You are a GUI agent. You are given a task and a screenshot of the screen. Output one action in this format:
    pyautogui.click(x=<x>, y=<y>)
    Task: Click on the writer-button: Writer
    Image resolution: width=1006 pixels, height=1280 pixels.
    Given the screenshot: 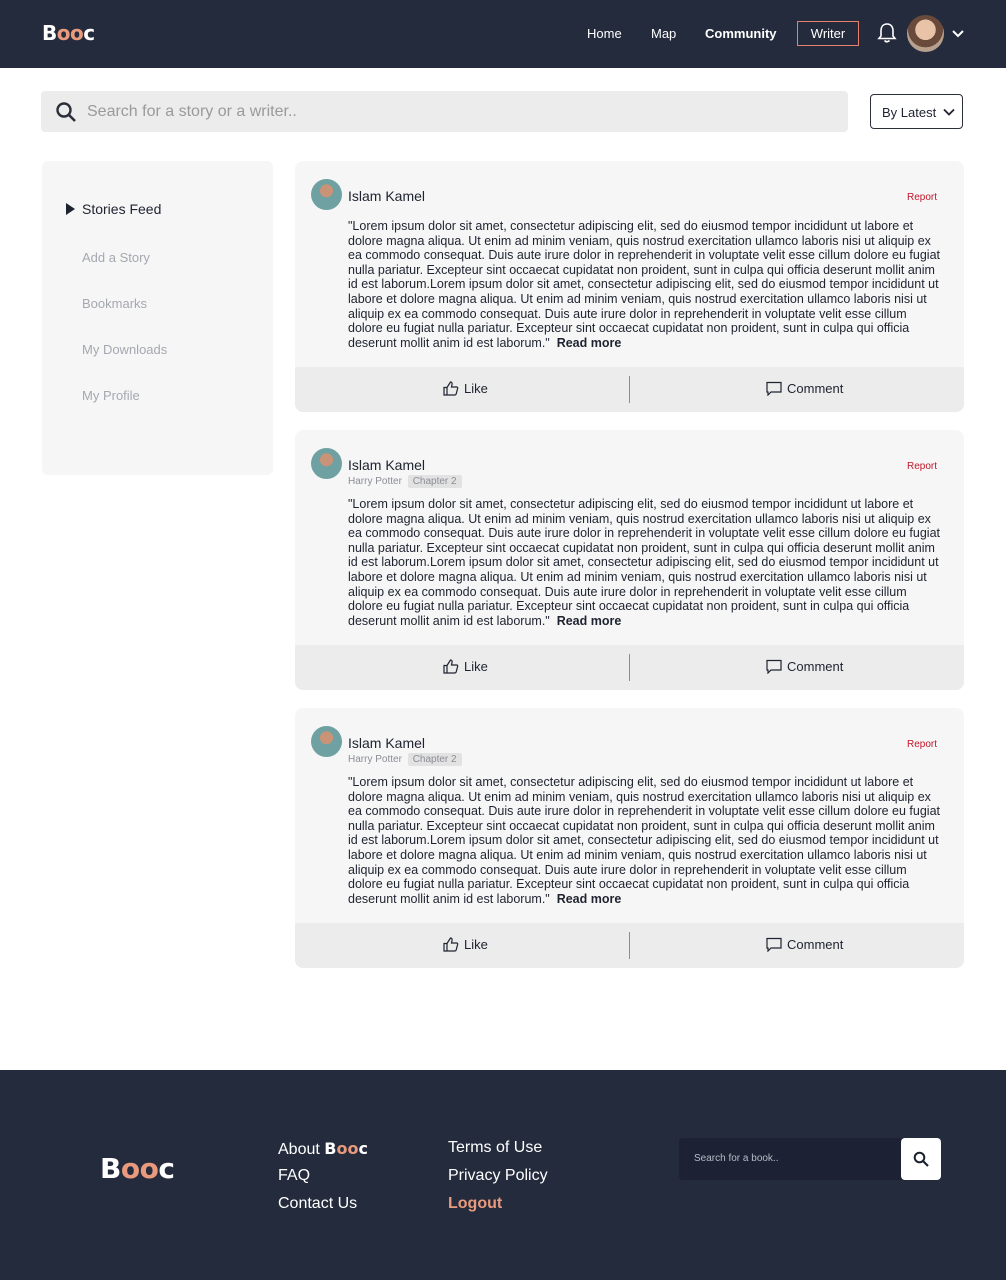 What is the action you would take?
    pyautogui.click(x=828, y=33)
    